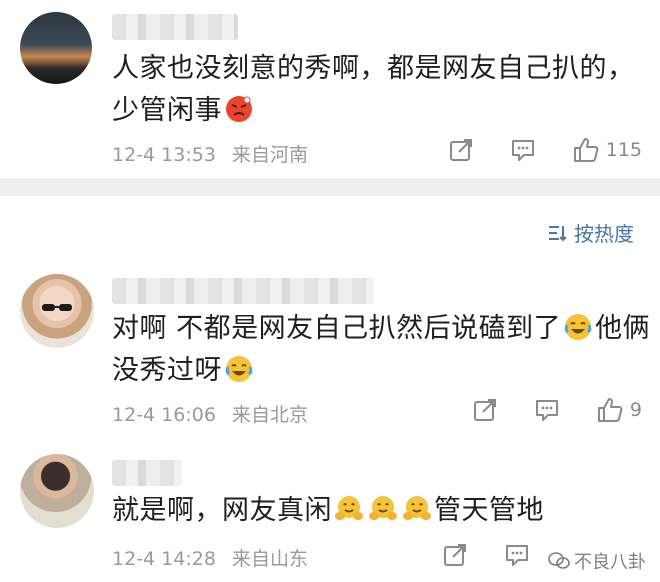 The width and height of the screenshot is (660, 582). What do you see at coordinates (373, 111) in the screenshot?
I see `comment-text-line: 少管闲事` at bounding box center [373, 111].